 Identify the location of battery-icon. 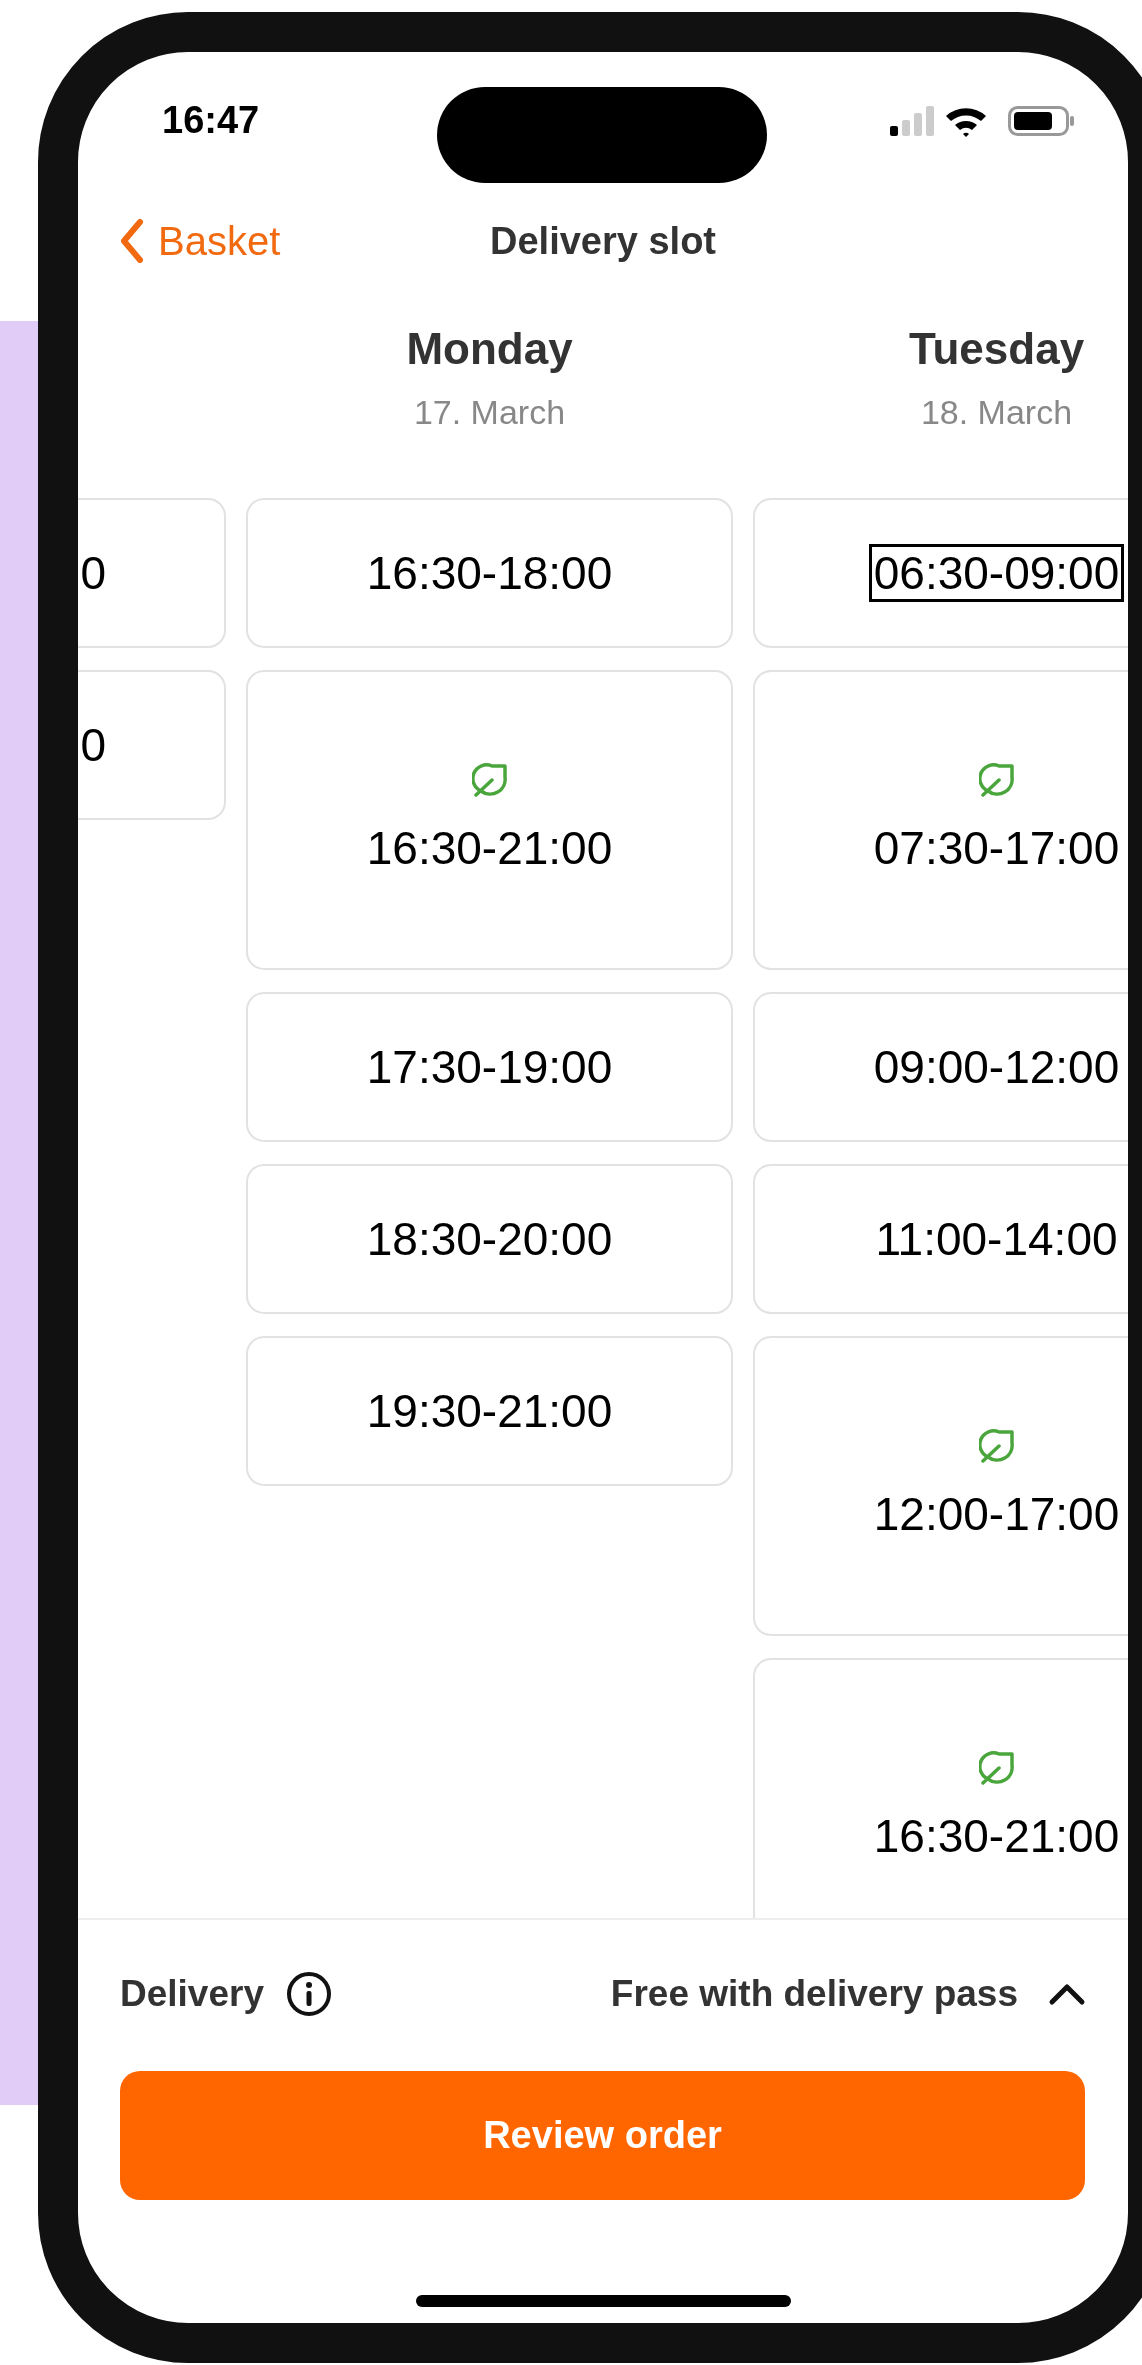
(1042, 121).